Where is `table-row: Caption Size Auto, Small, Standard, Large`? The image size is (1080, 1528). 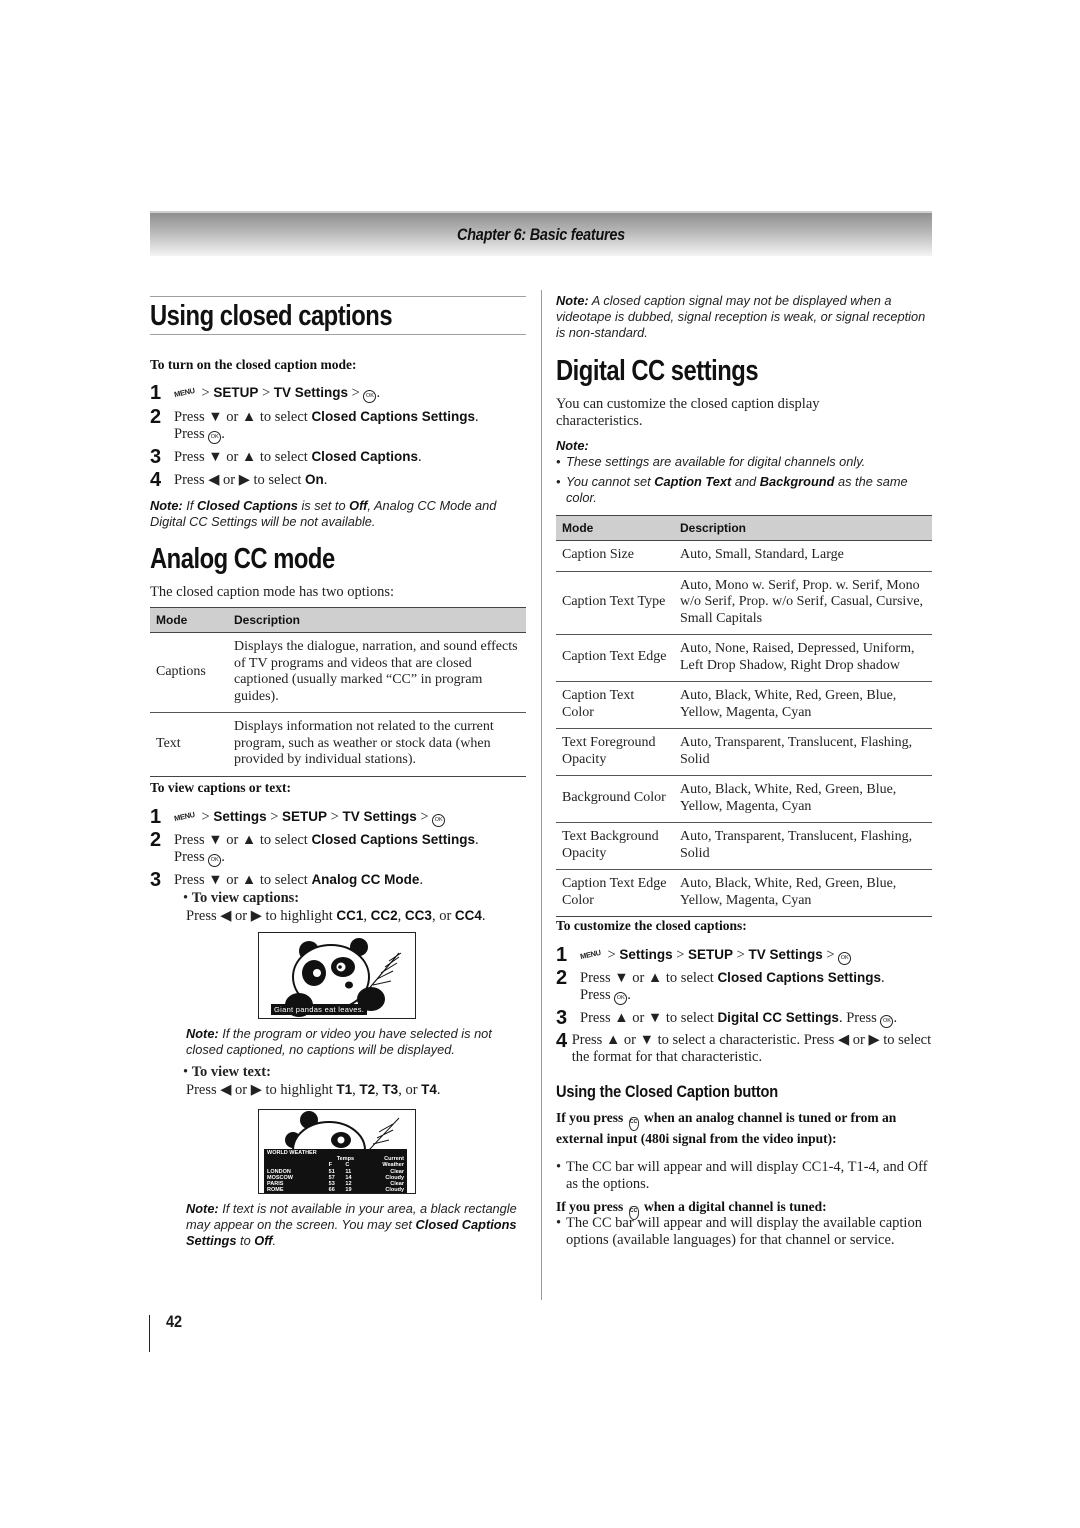 table-row: Caption Size Auto, Small, Standard, Large is located at coordinates (744, 556).